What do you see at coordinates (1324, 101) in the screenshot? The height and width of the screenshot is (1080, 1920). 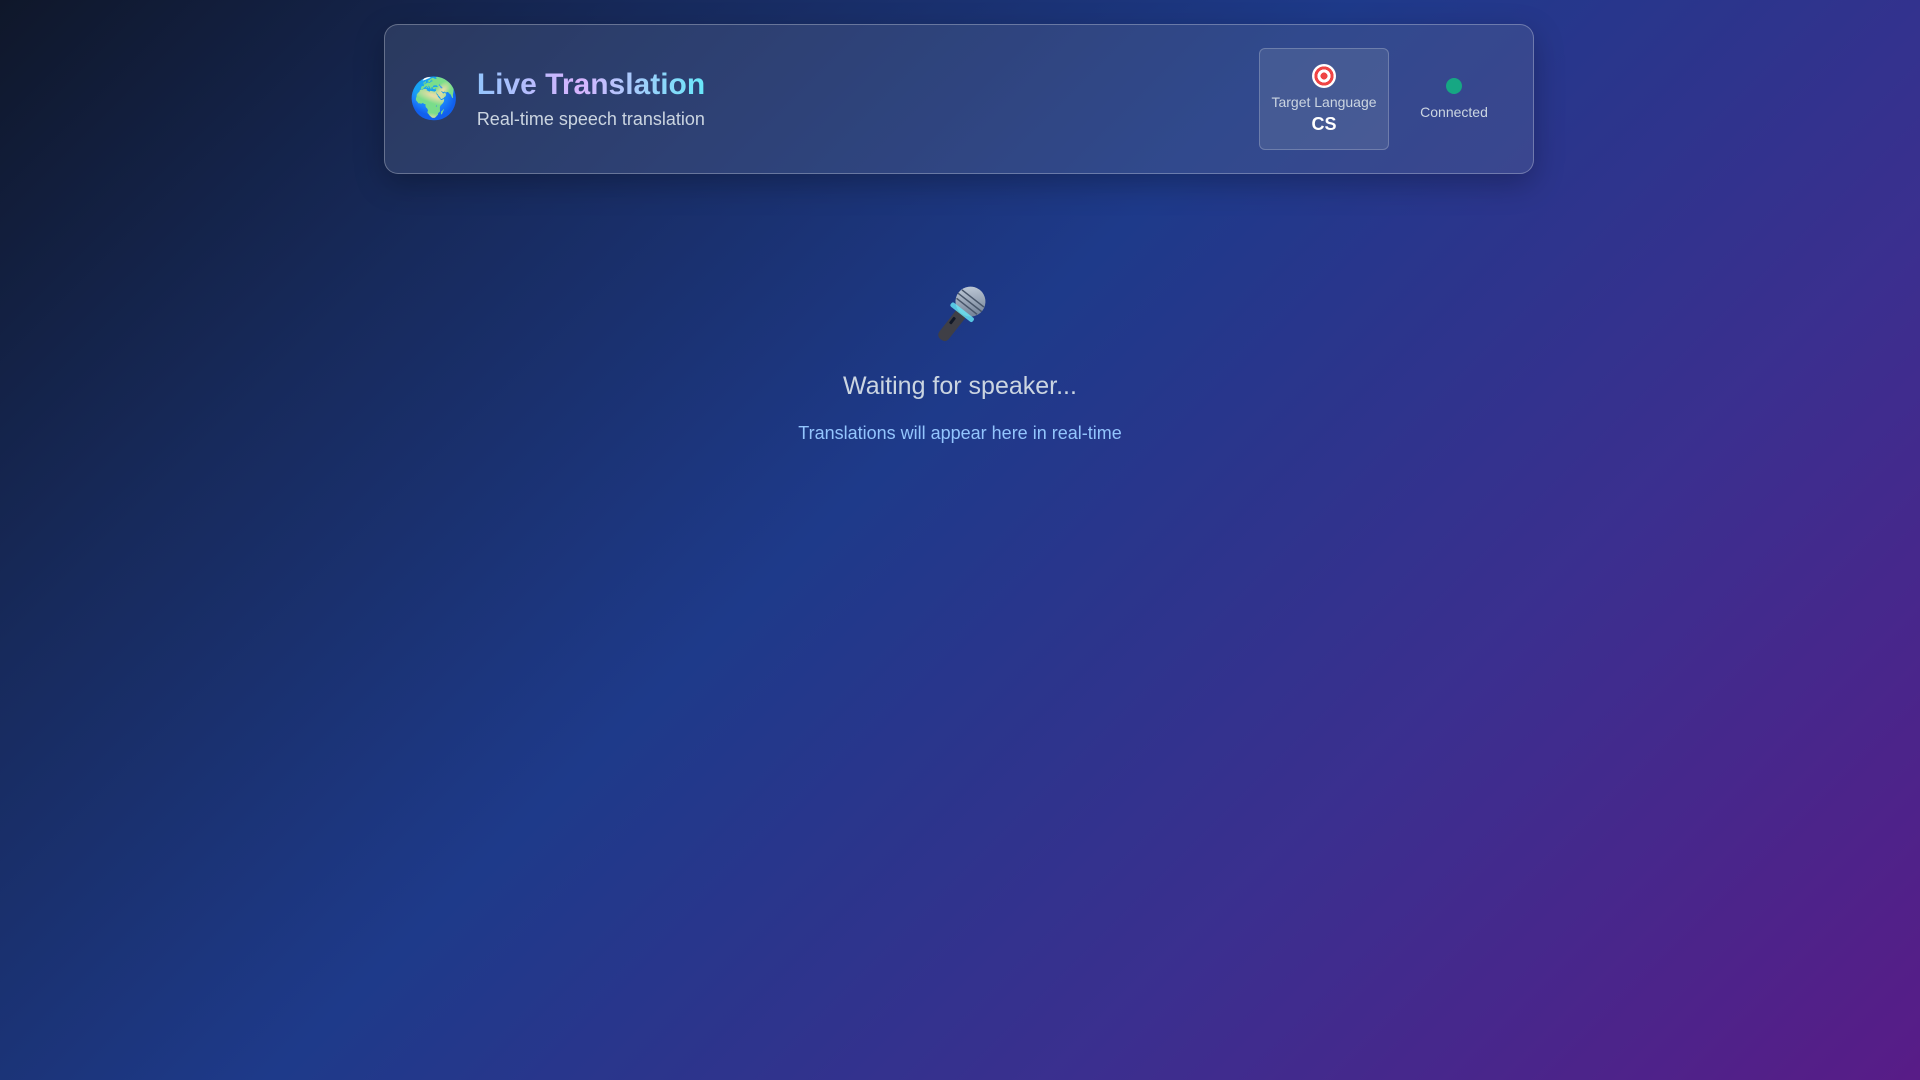 I see `target-language-label: Target Language` at bounding box center [1324, 101].